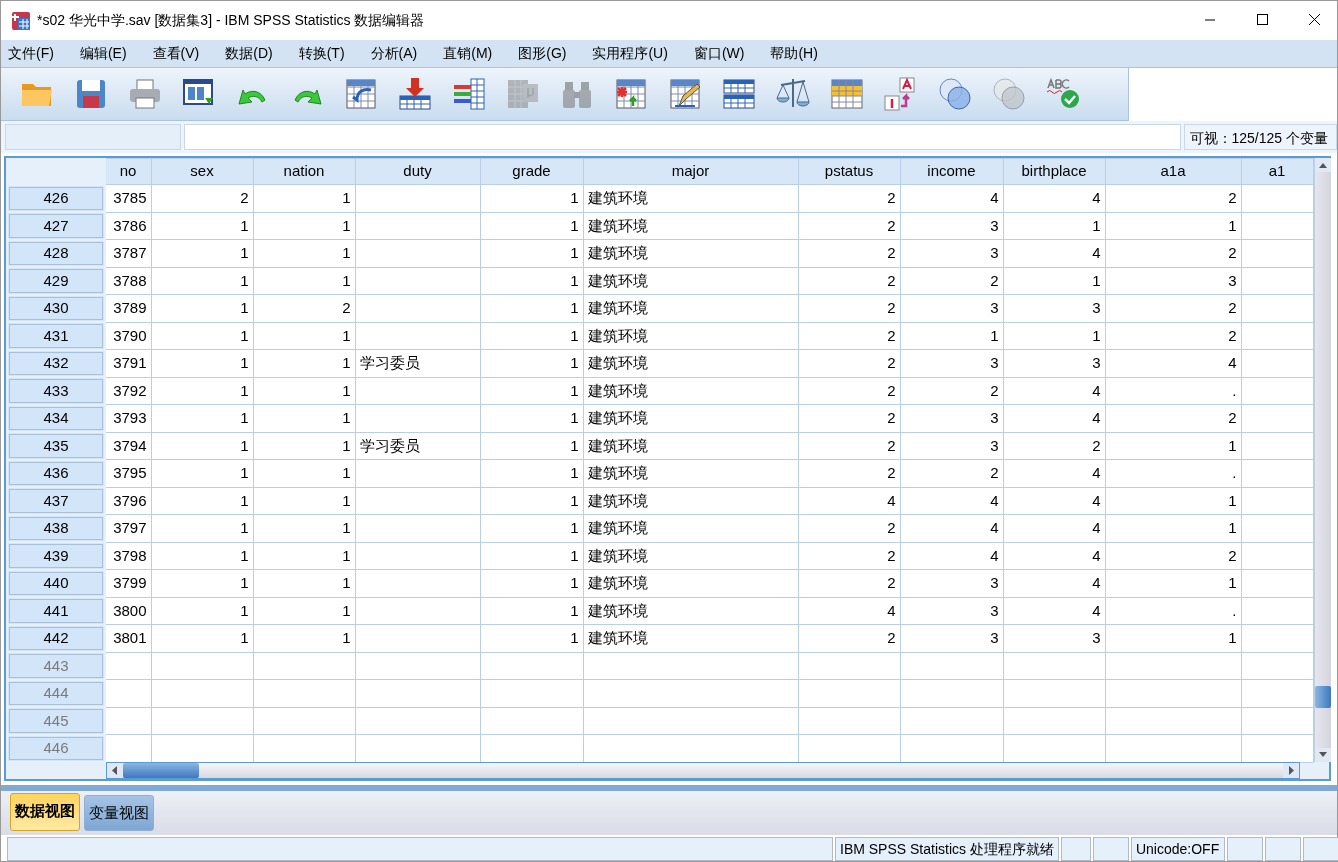  What do you see at coordinates (1054, 171) in the screenshot?
I see `column-header: birthplace` at bounding box center [1054, 171].